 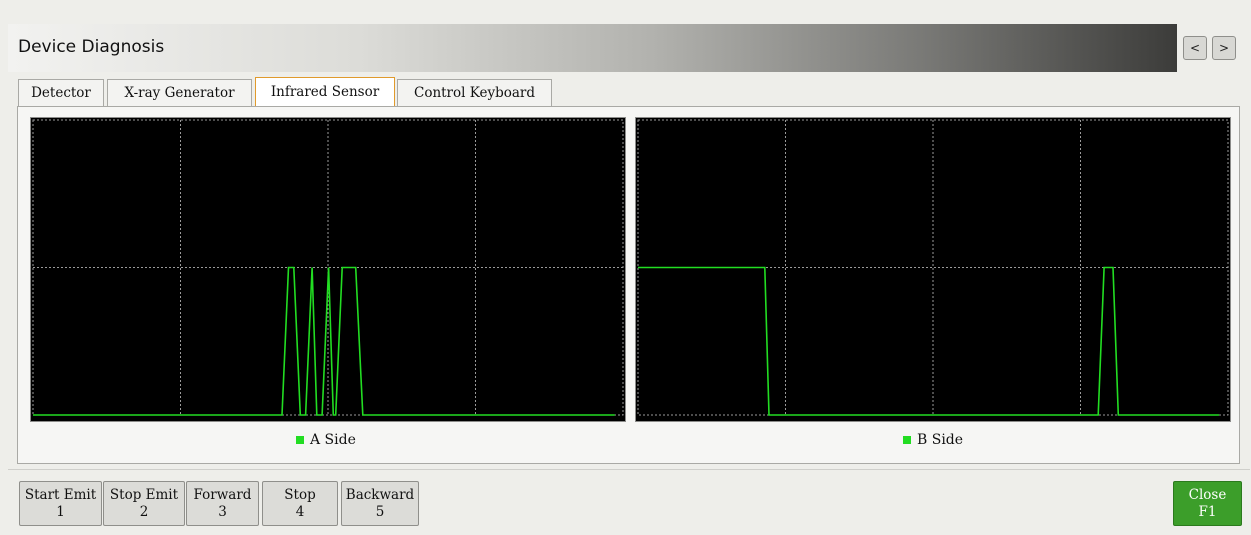 I want to click on a-side-signal-line, so click(x=324, y=341).